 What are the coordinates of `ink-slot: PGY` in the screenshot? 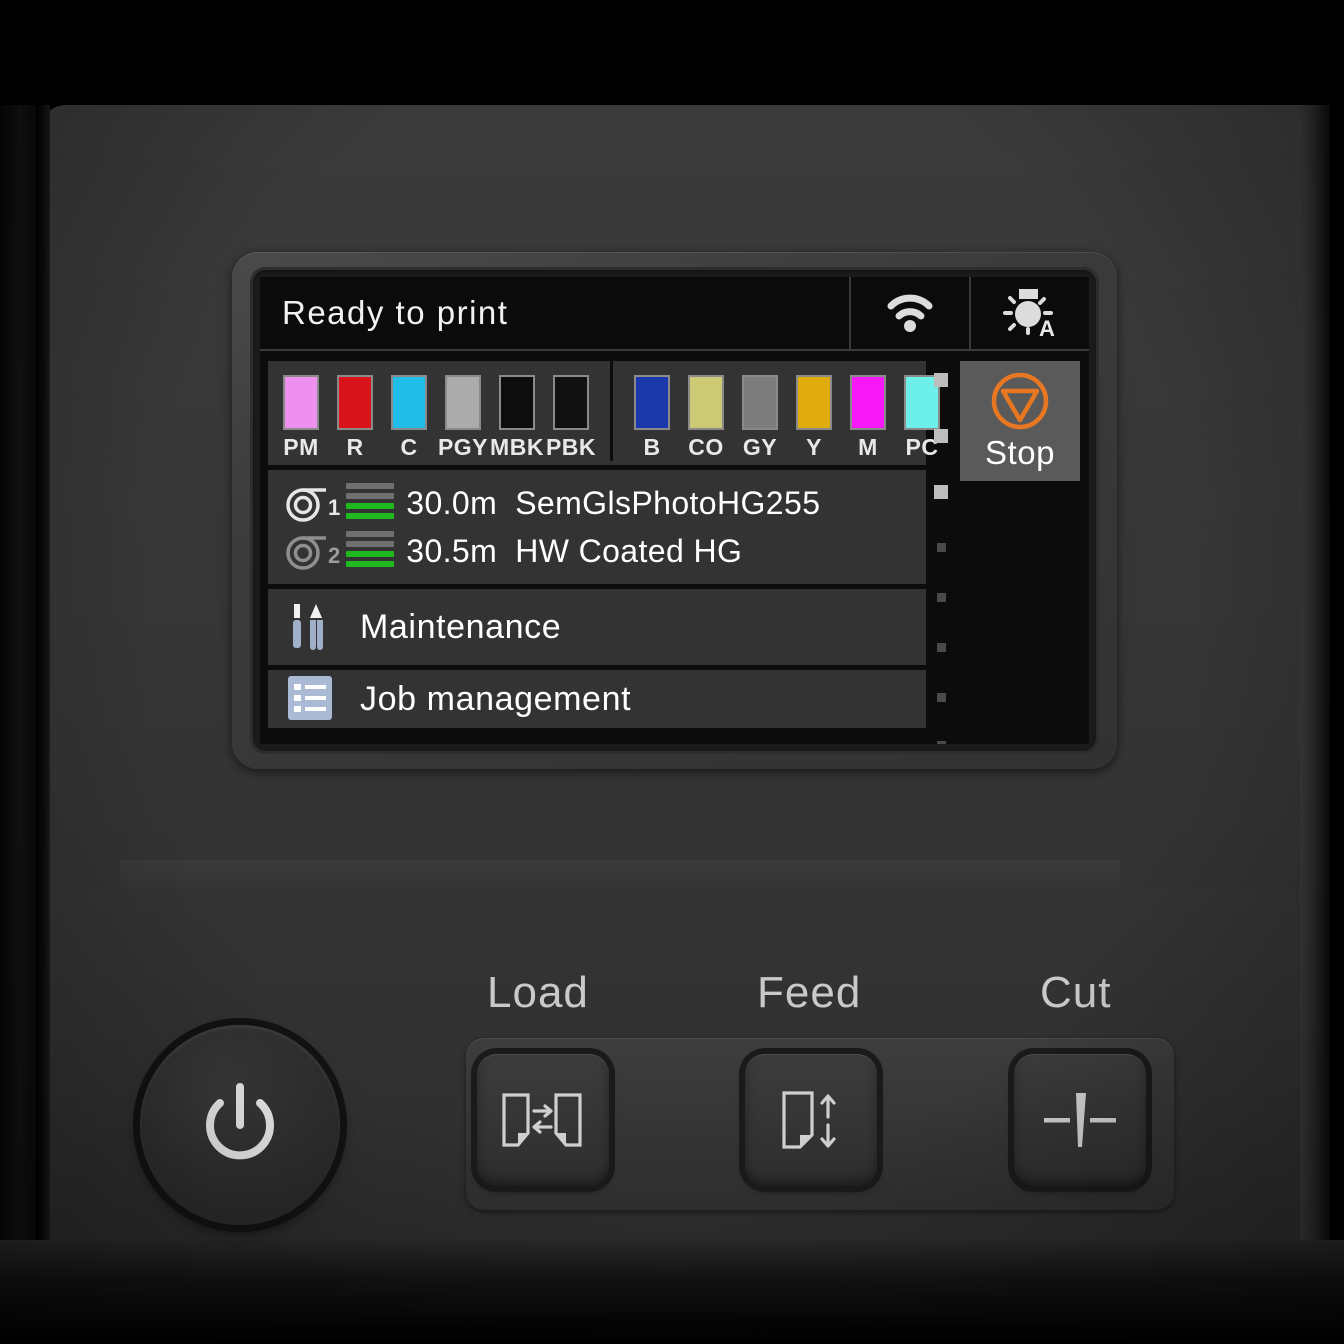 It's located at (463, 418).